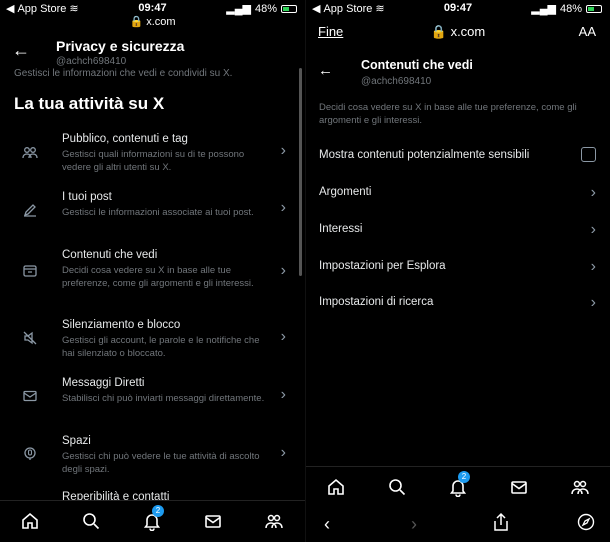 The image size is (610, 542). Describe the element at coordinates (89, 103) in the screenshot. I see `section-title: La tua attività su X` at that location.